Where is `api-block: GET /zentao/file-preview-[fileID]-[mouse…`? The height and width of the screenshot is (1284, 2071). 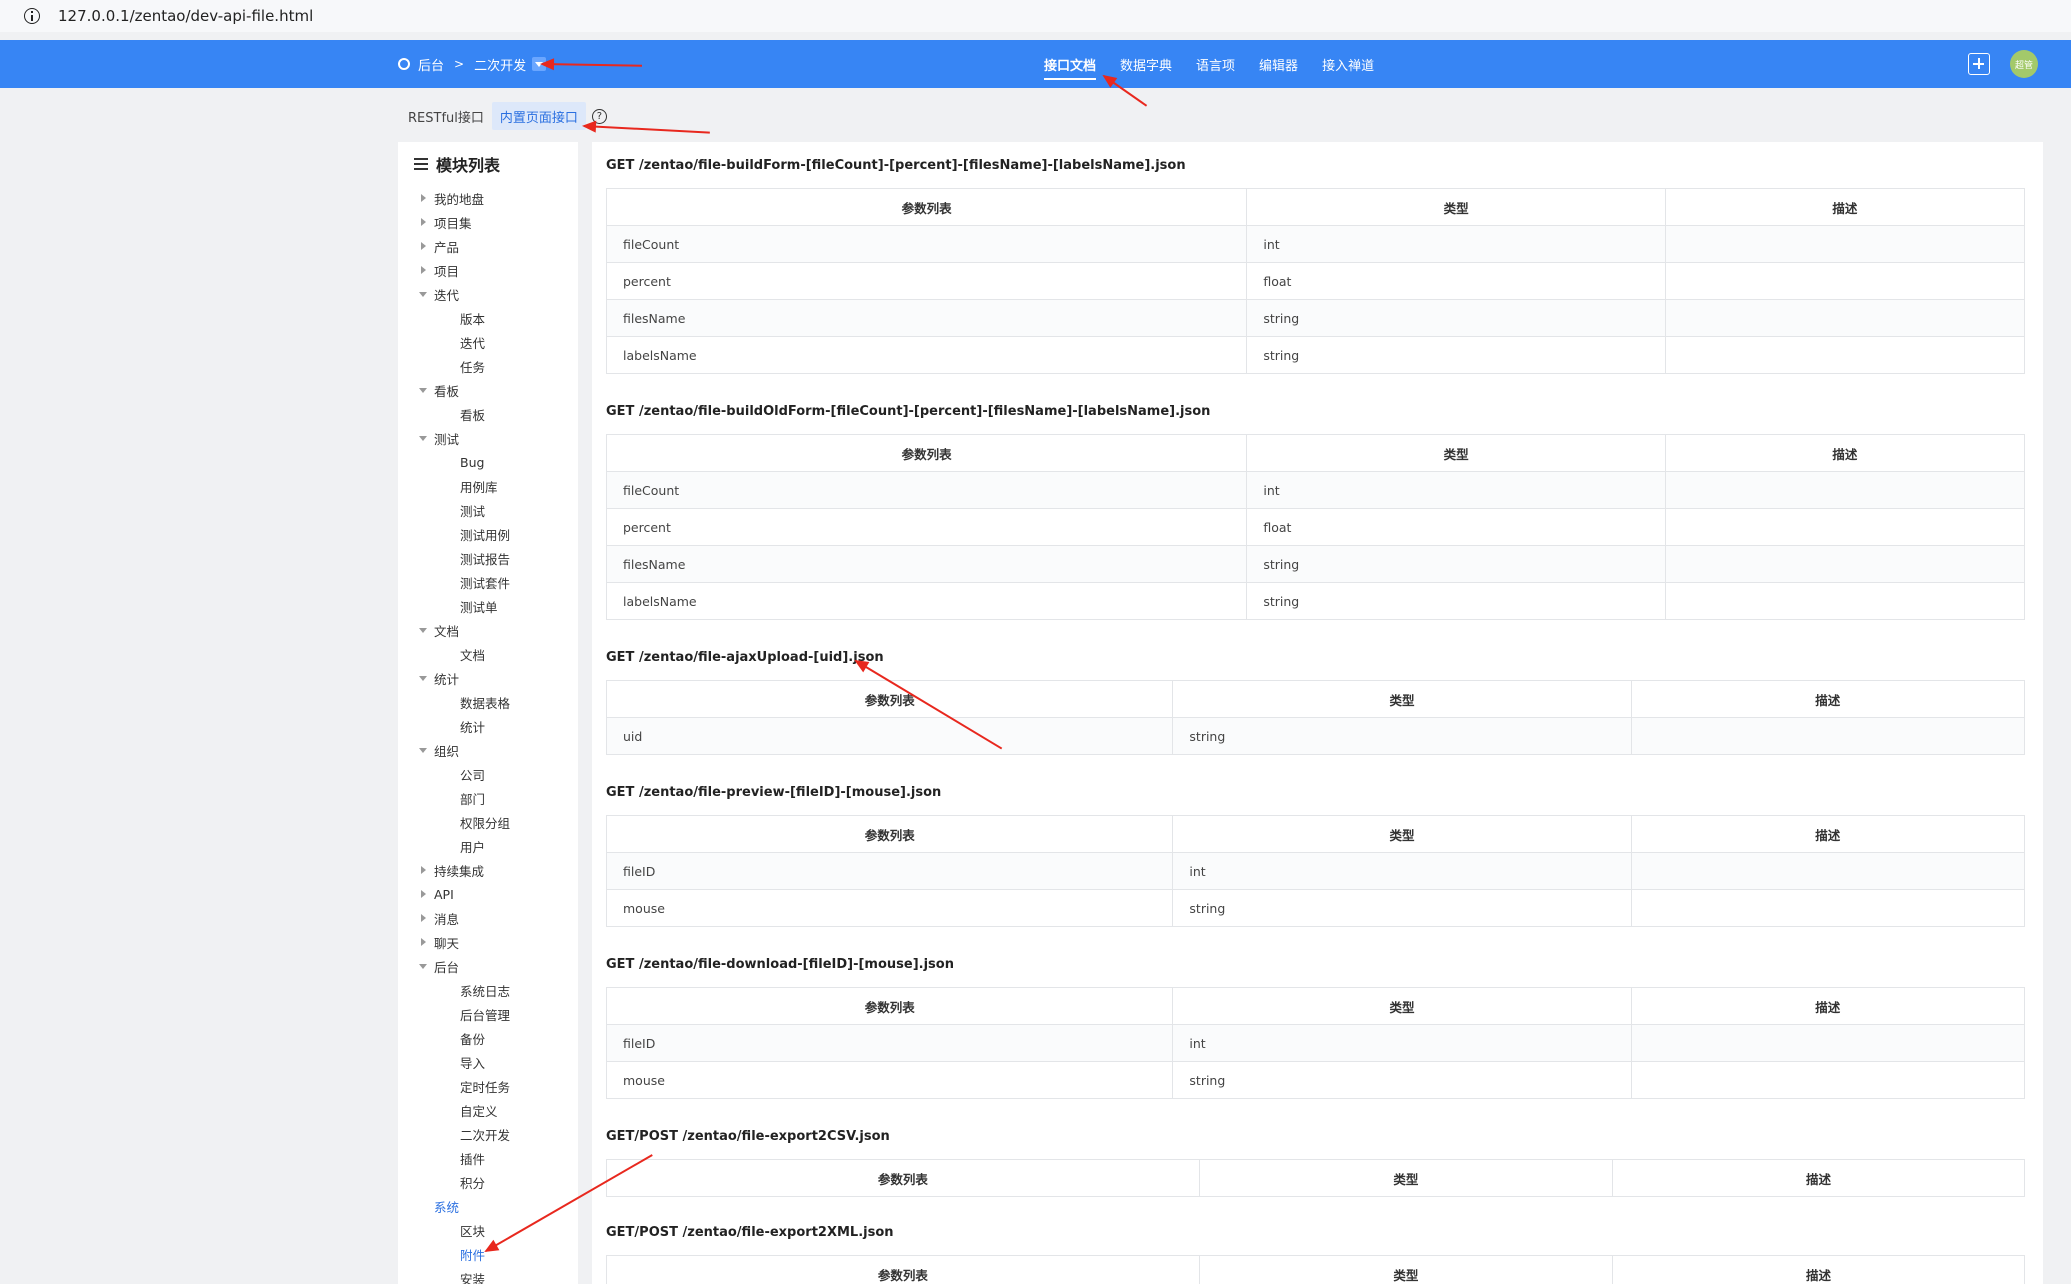
api-block: GET /zentao/file-preview-[fileID]-[mouse… is located at coordinates (1318, 848).